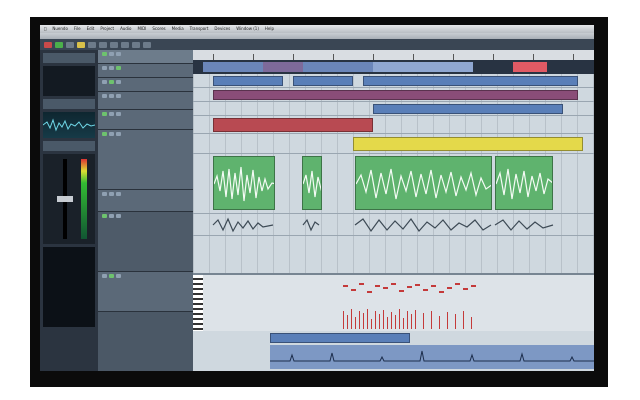 The width and height of the screenshot is (640, 400). I want to click on menu-item: MIDI, so click(141, 29).